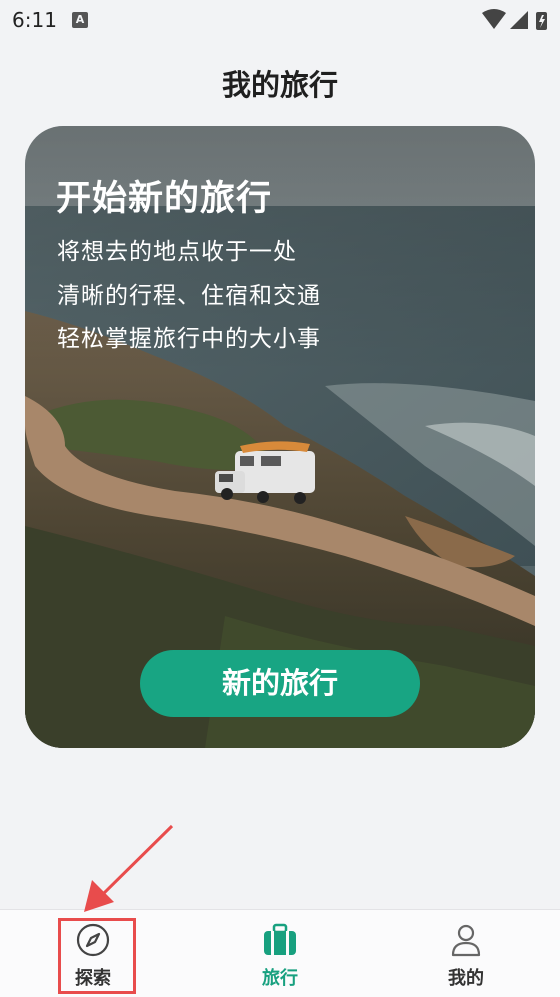 This screenshot has width=560, height=997. I want to click on wifi-icon, so click(494, 19).